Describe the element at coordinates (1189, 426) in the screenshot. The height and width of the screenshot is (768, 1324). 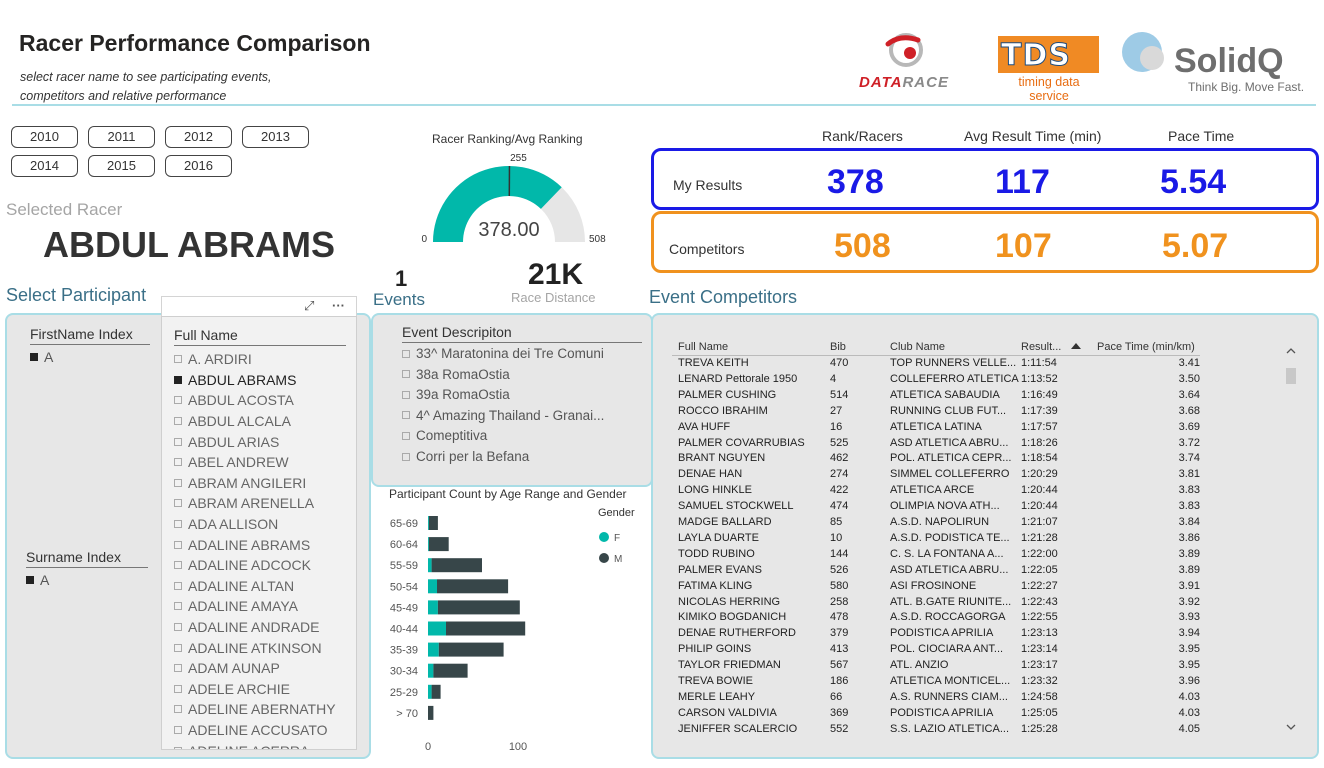
I see `table-cell: 3.69` at that location.